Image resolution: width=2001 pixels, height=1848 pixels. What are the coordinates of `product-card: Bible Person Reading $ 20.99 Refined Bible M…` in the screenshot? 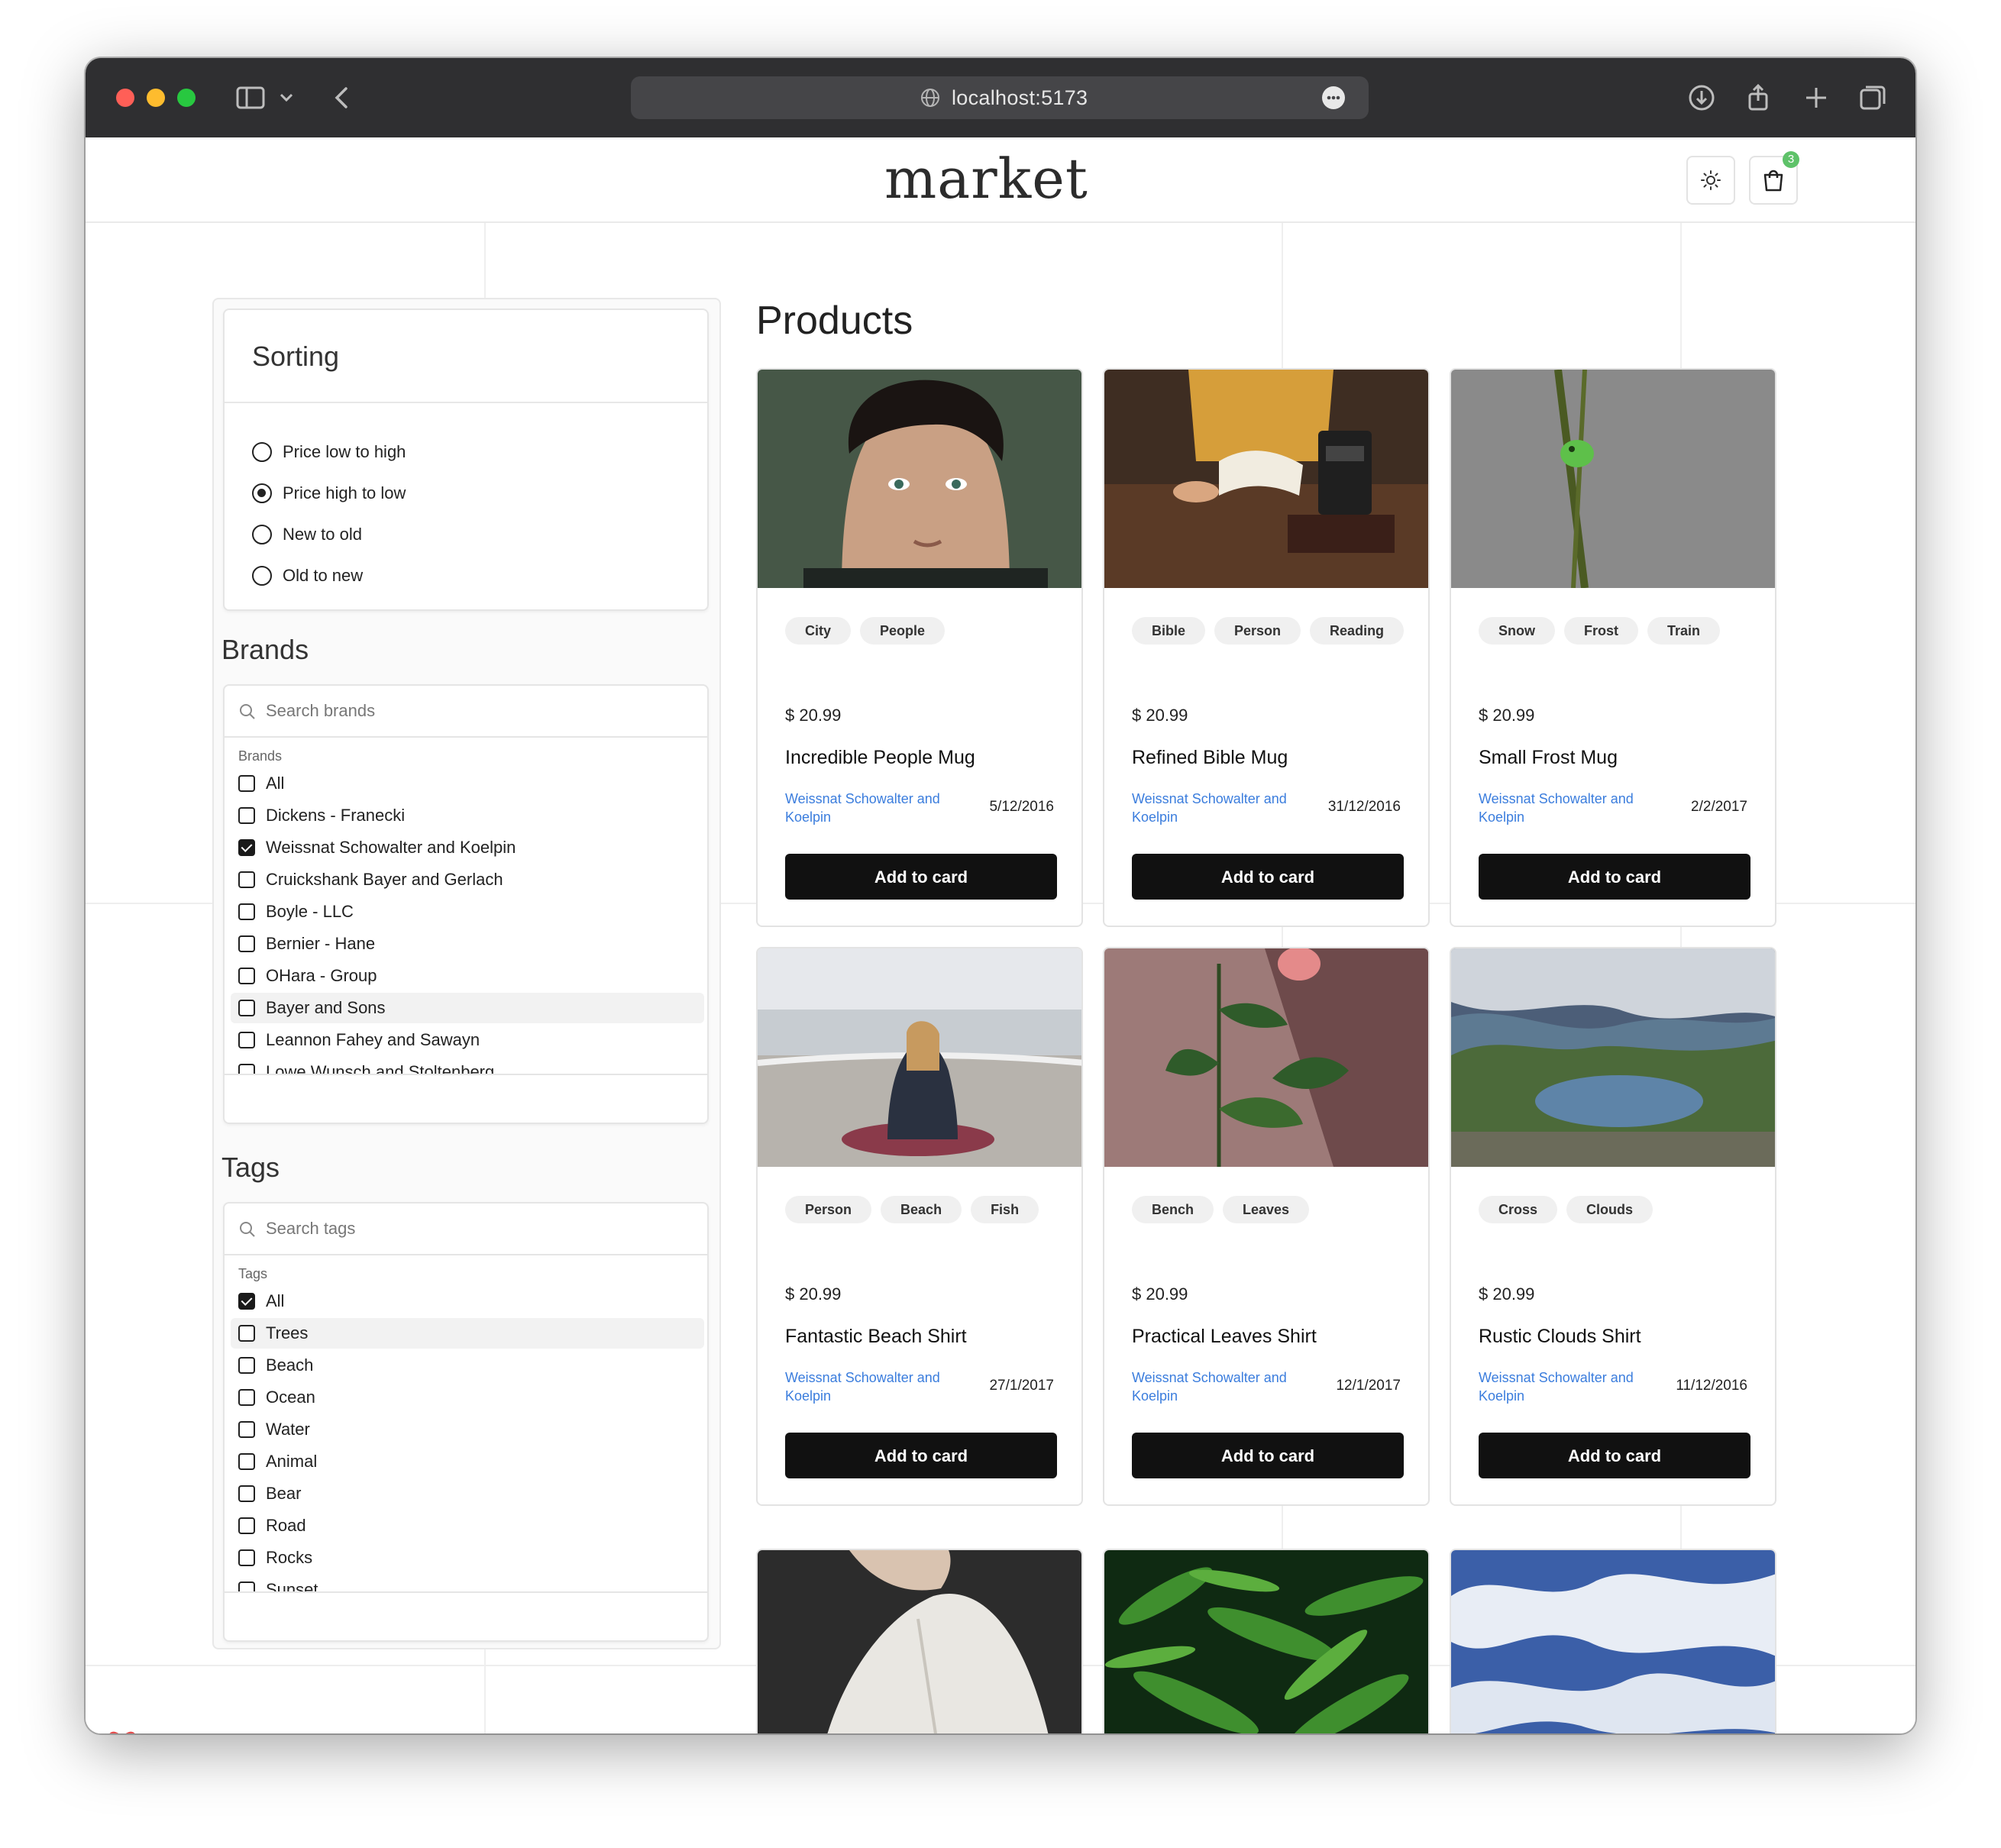 It's located at (1266, 647).